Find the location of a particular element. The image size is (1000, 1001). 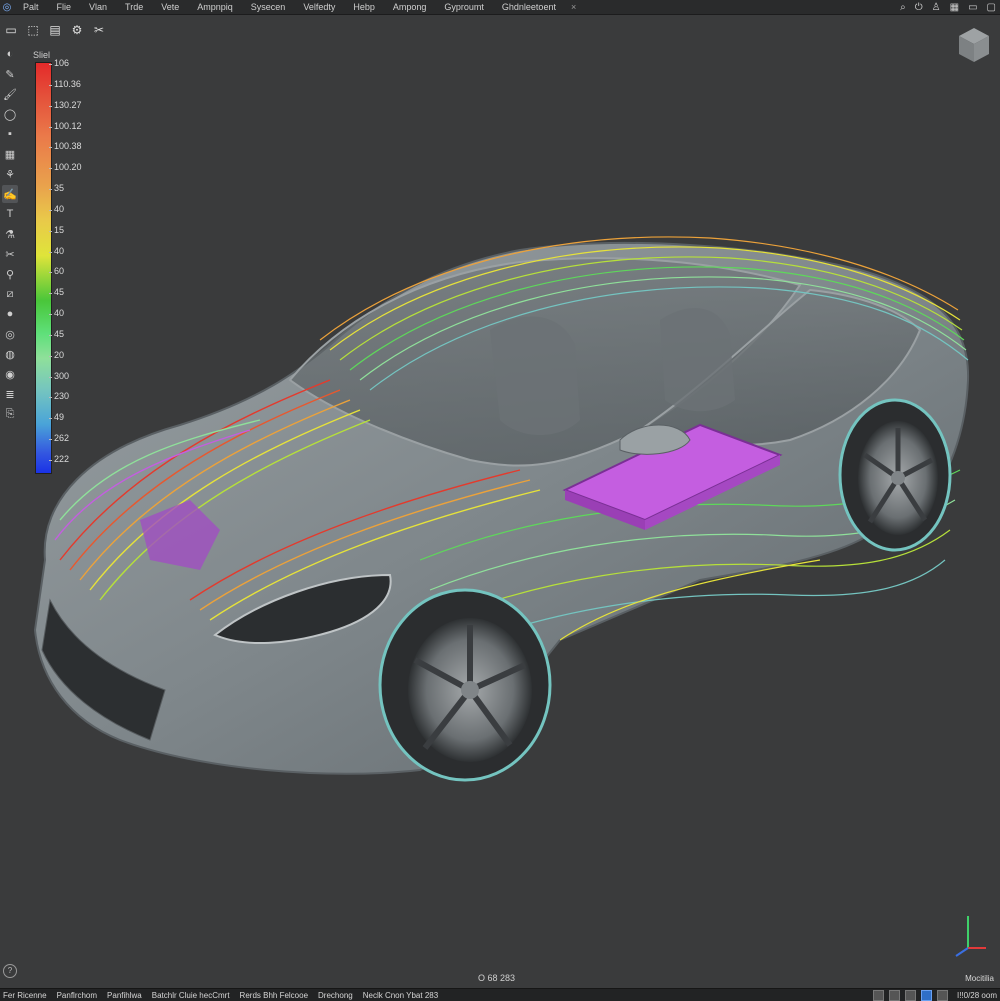

menu-item: Vlan is located at coordinates (98, 7).